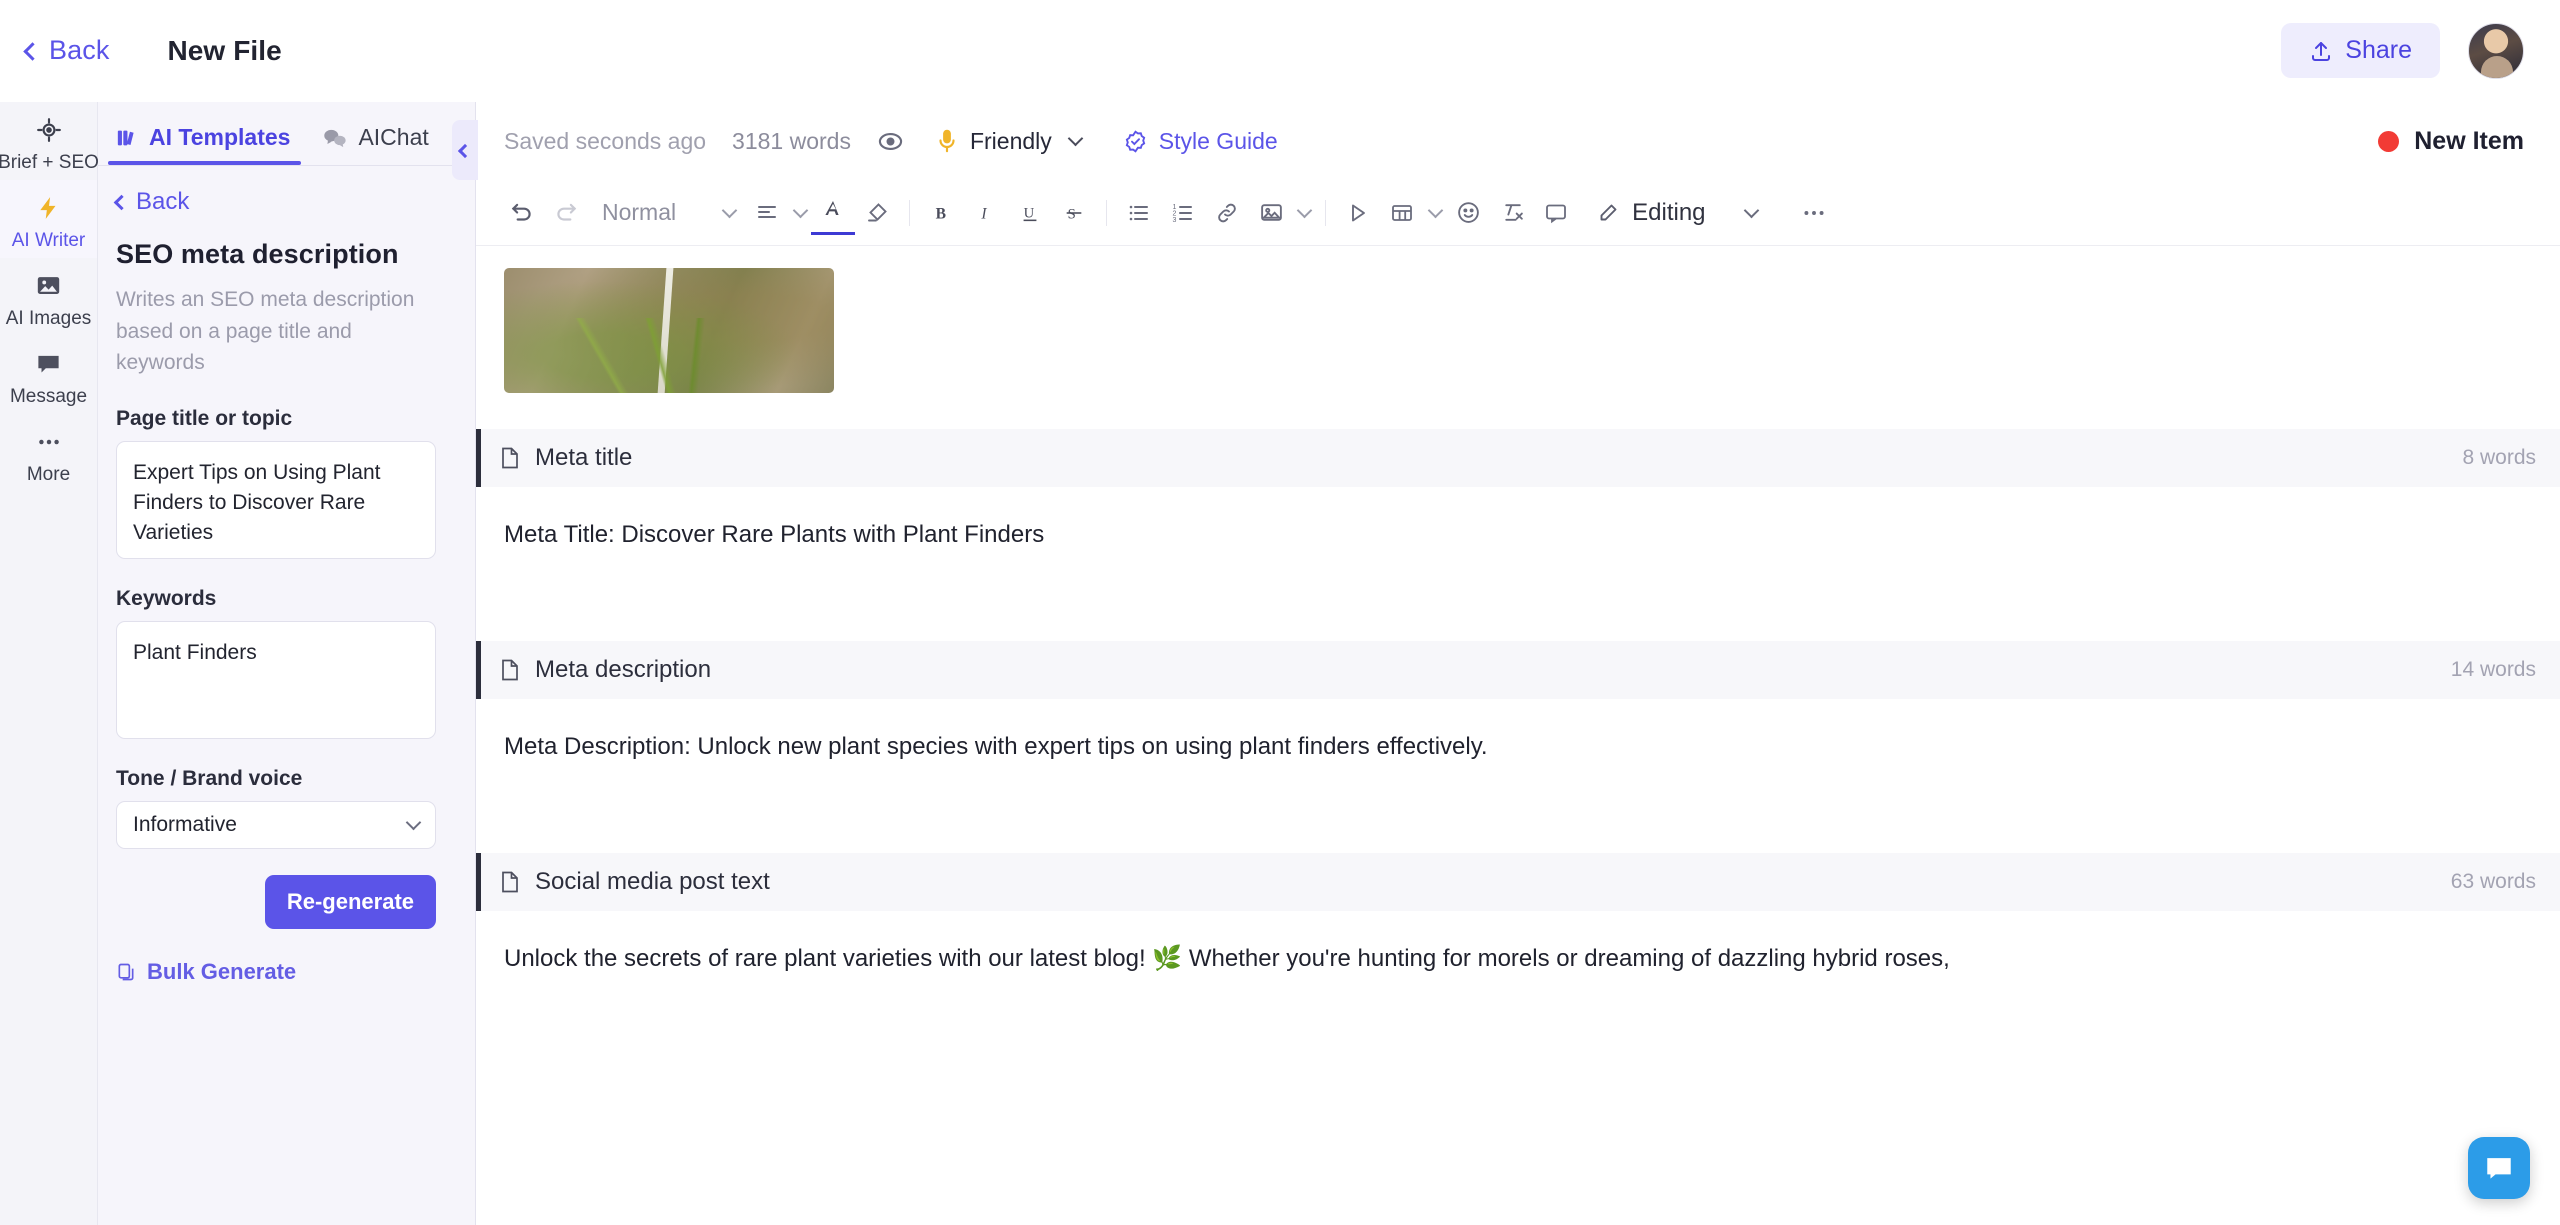  Describe the element at coordinates (49, 162) in the screenshot. I see `sidebar-item-label: Brief + SEO` at that location.